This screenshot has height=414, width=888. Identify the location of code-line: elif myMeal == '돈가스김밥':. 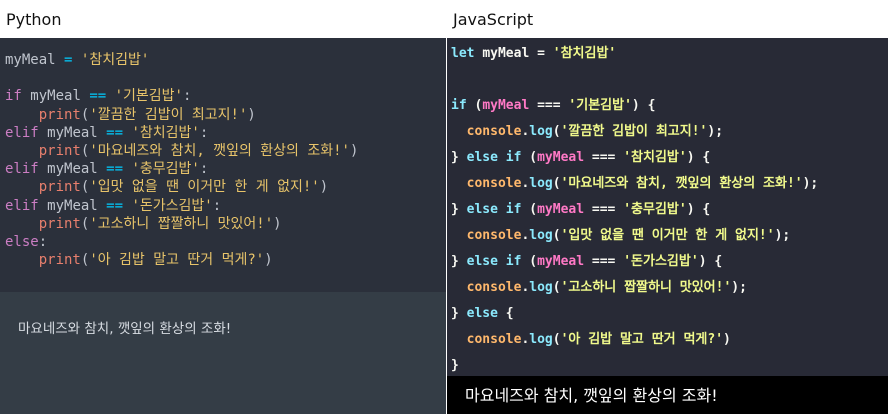
(113, 205).